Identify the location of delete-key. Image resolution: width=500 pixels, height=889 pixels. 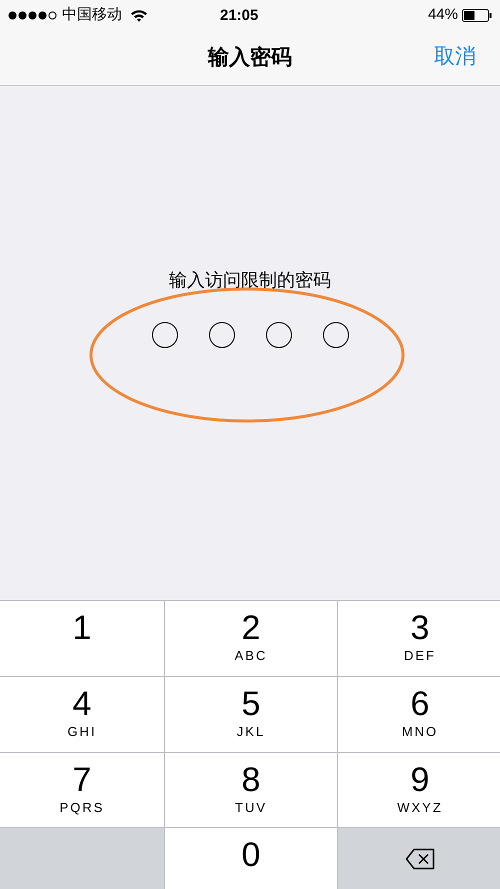
(419, 858).